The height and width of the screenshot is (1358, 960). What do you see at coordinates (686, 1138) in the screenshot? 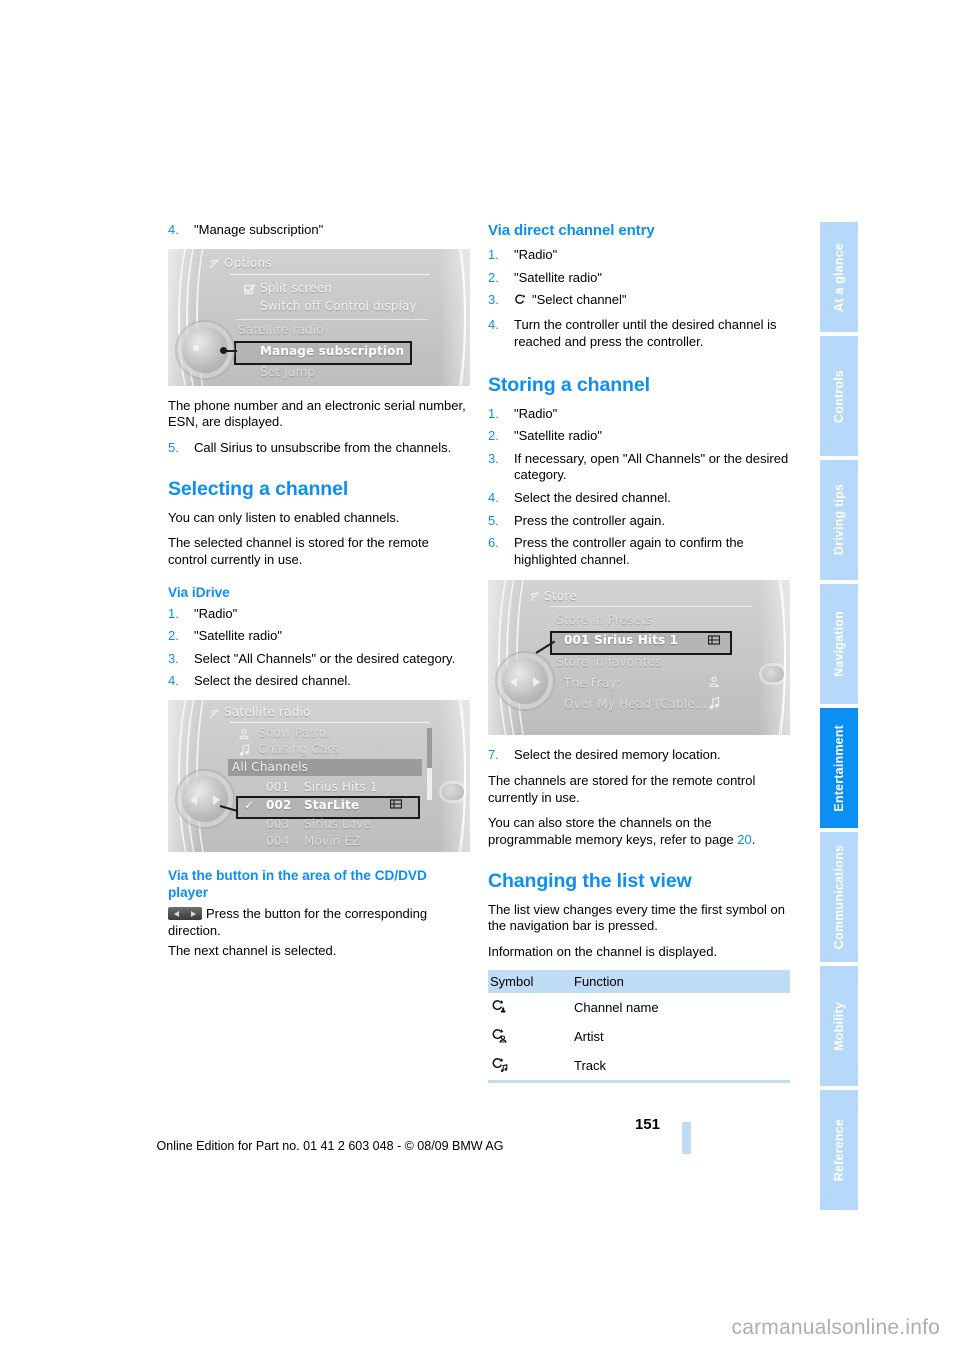
I see `page-edge-marker` at bounding box center [686, 1138].